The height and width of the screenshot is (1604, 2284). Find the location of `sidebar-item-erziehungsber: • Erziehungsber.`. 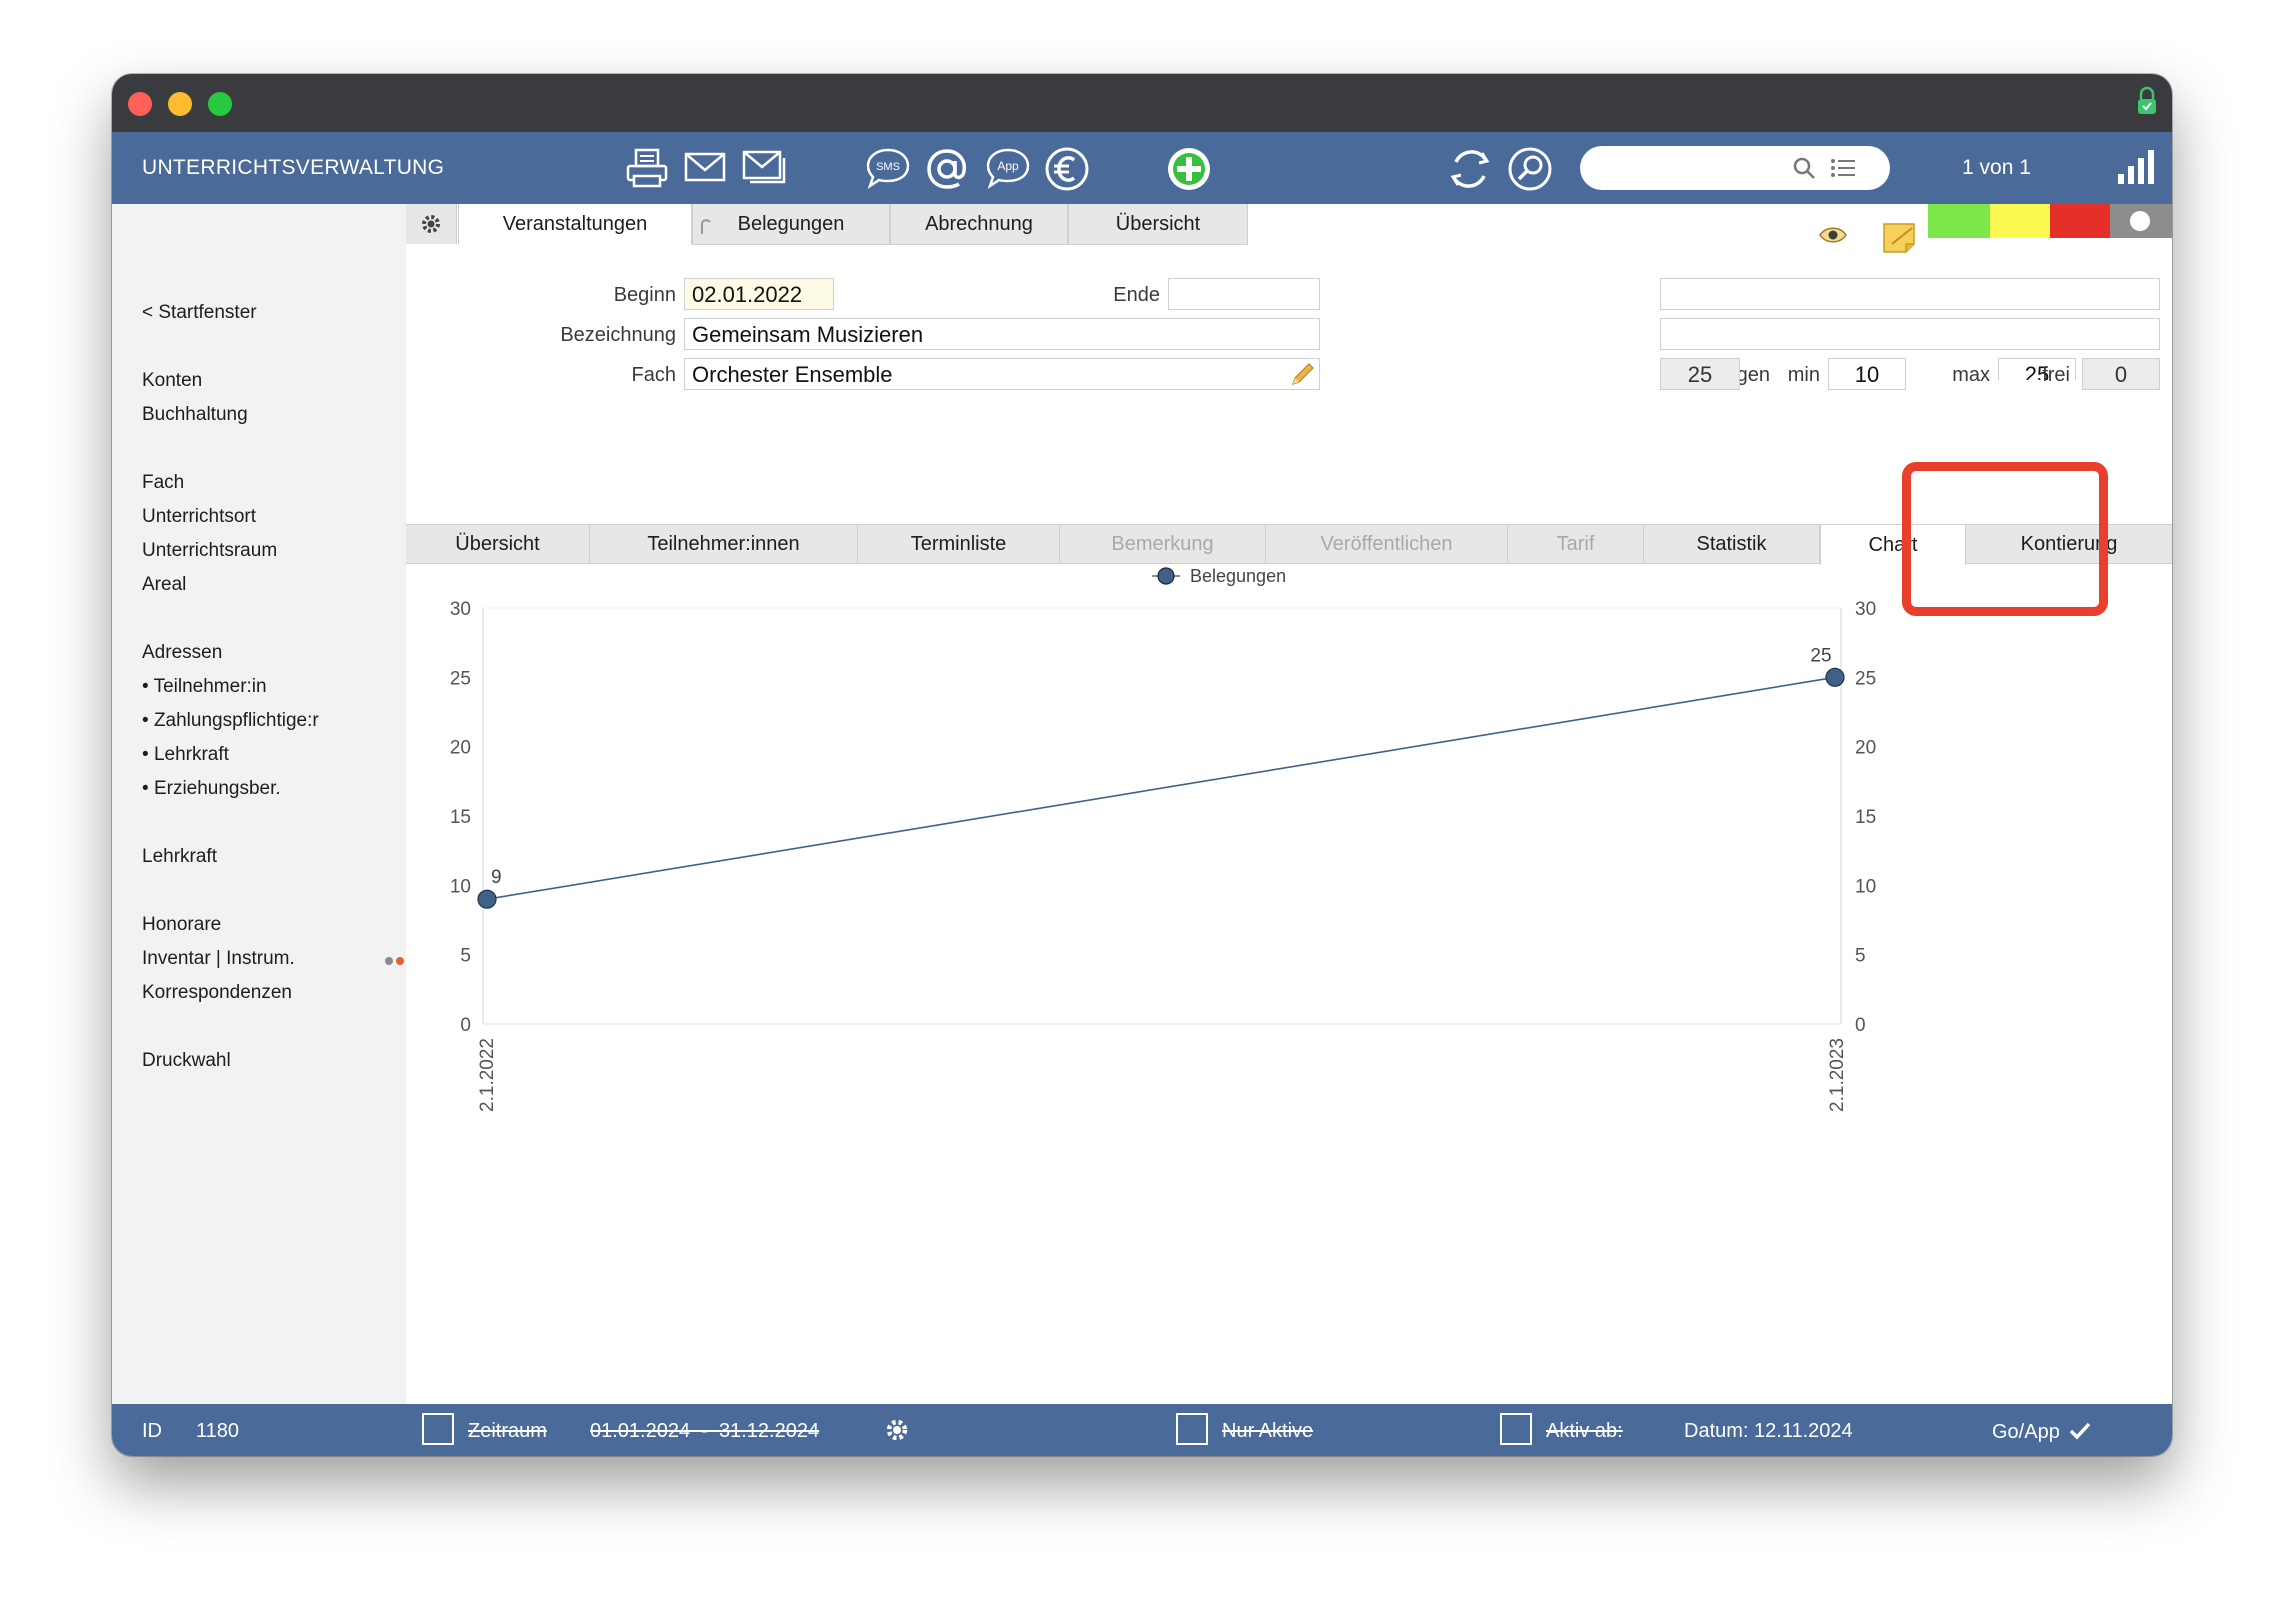

sidebar-item-erziehungsber: • Erziehungsber. is located at coordinates (211, 789).